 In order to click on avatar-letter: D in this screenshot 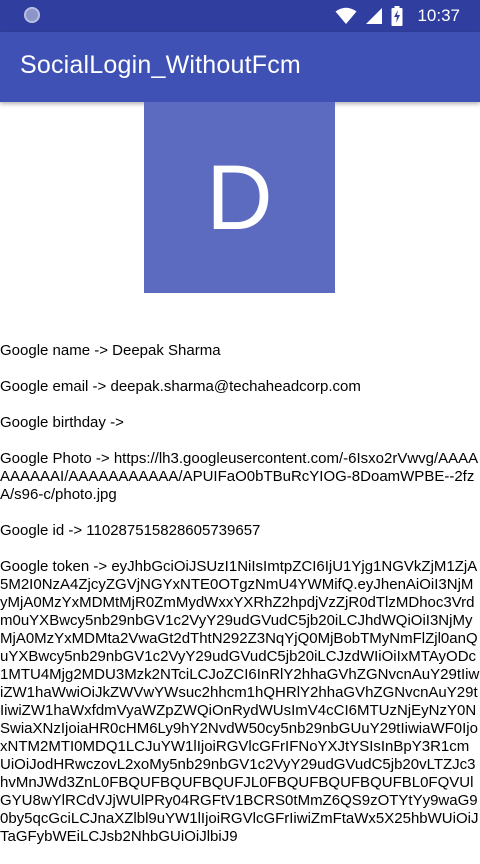, I will do `click(239, 197)`.